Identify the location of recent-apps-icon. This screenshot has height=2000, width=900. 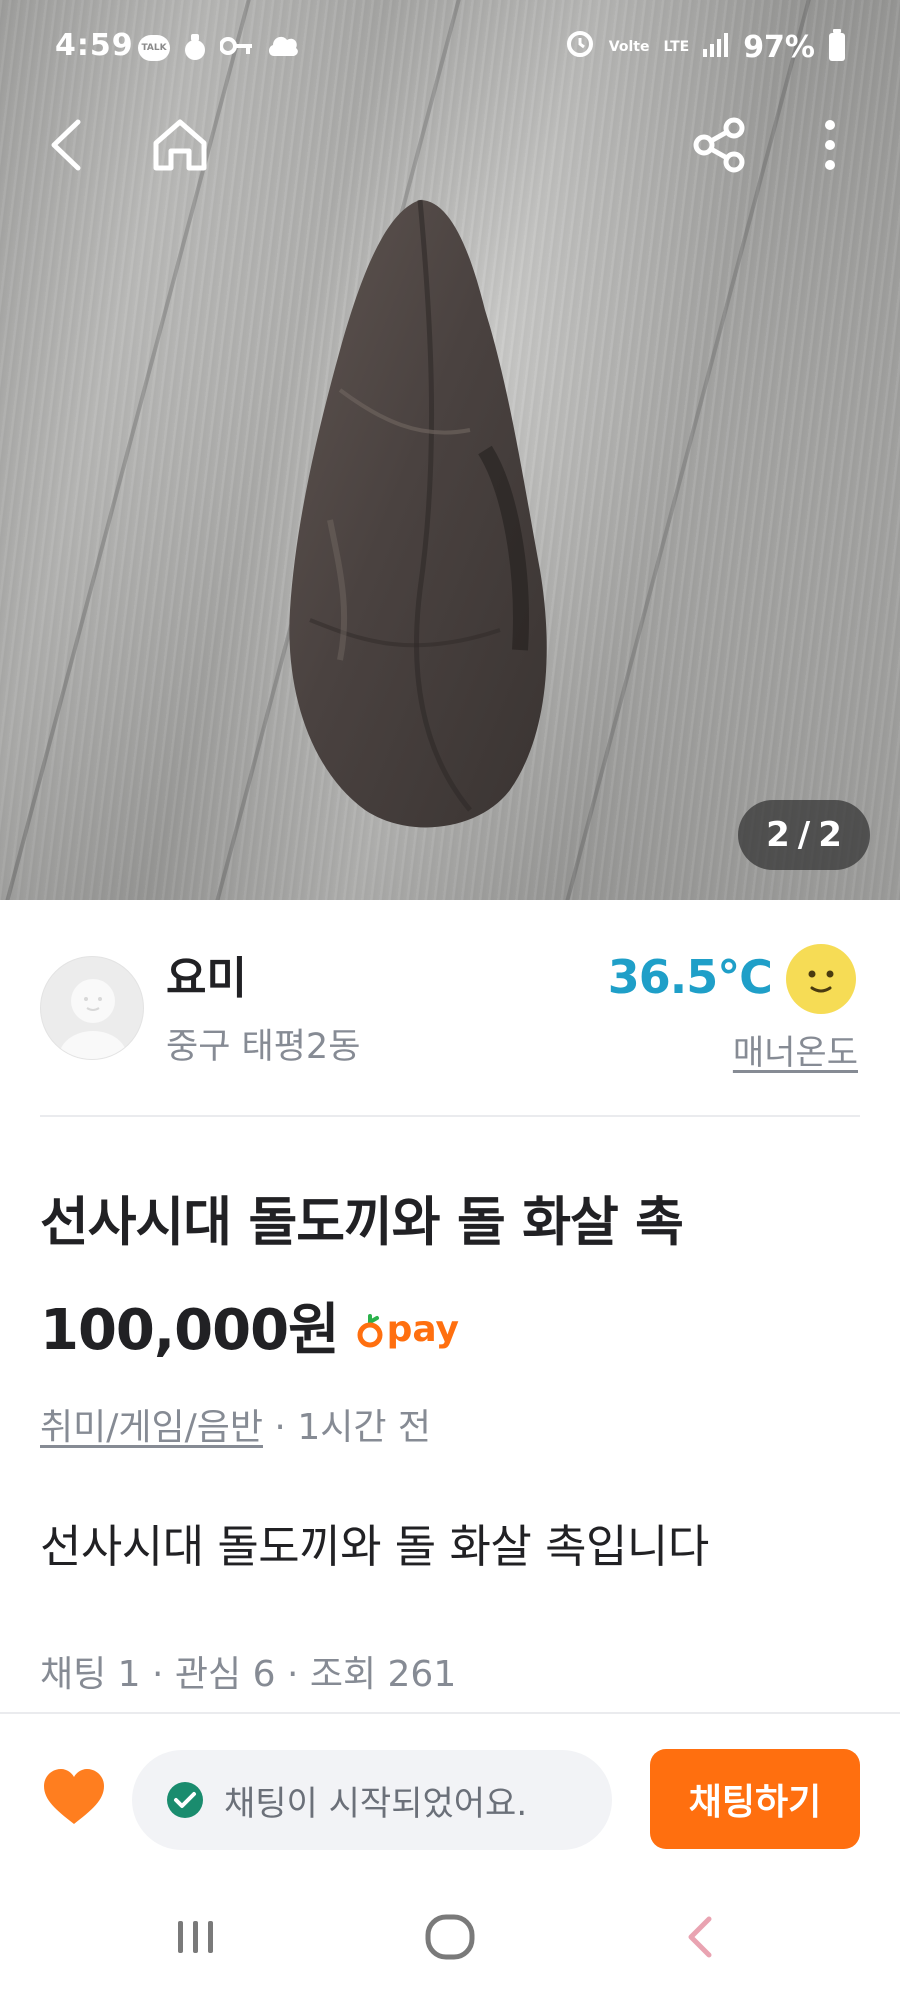
(195, 1937).